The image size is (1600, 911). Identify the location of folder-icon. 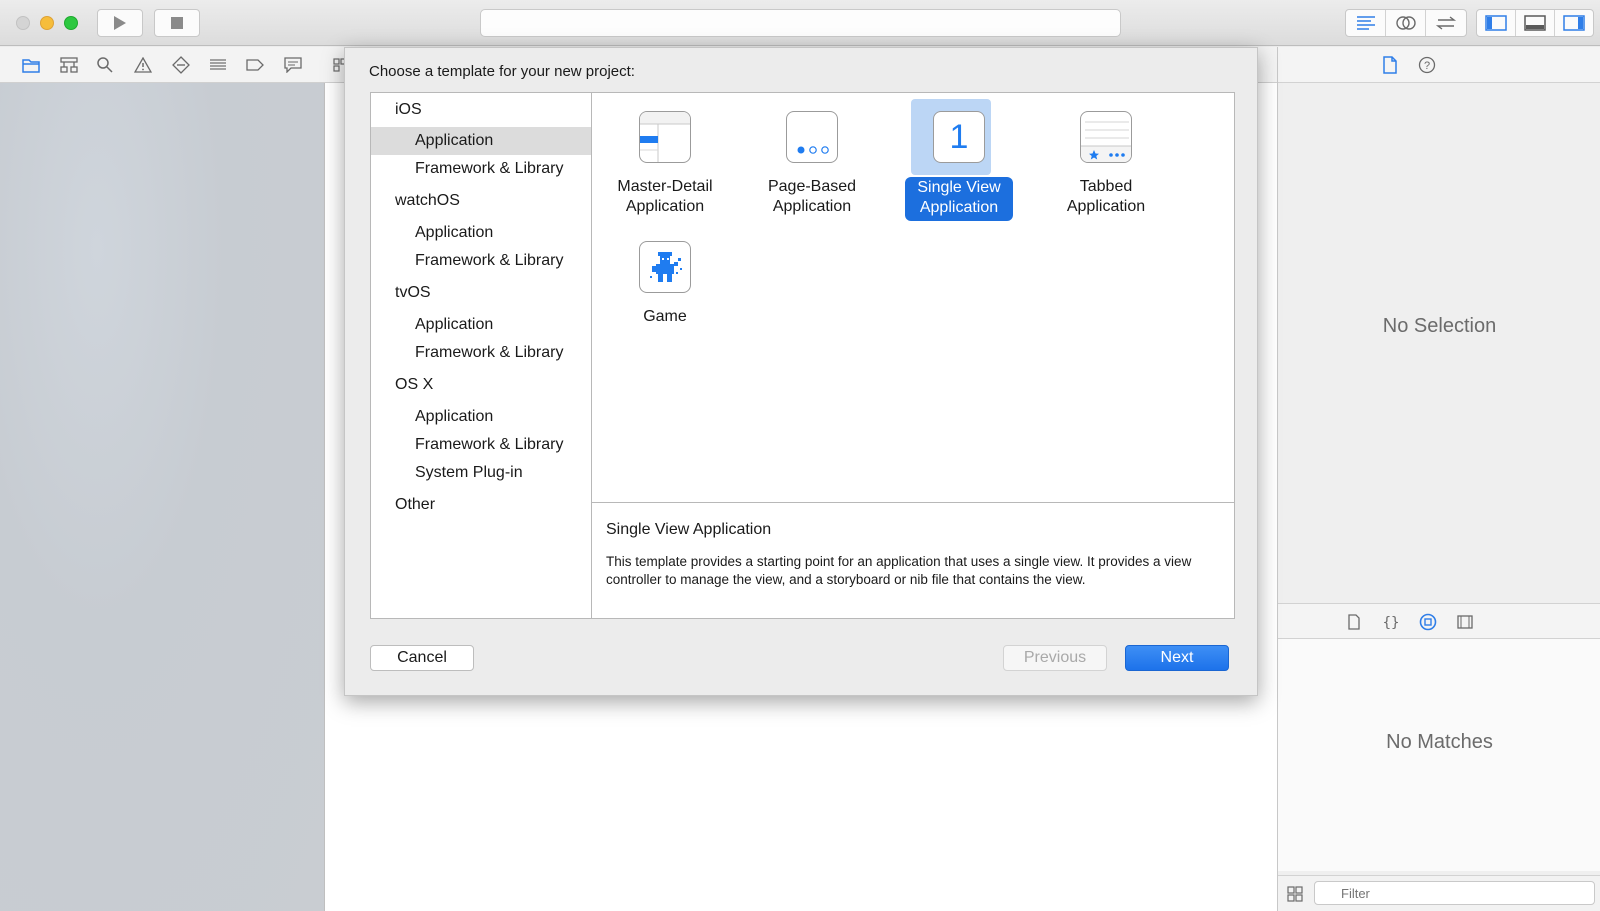
(31, 66).